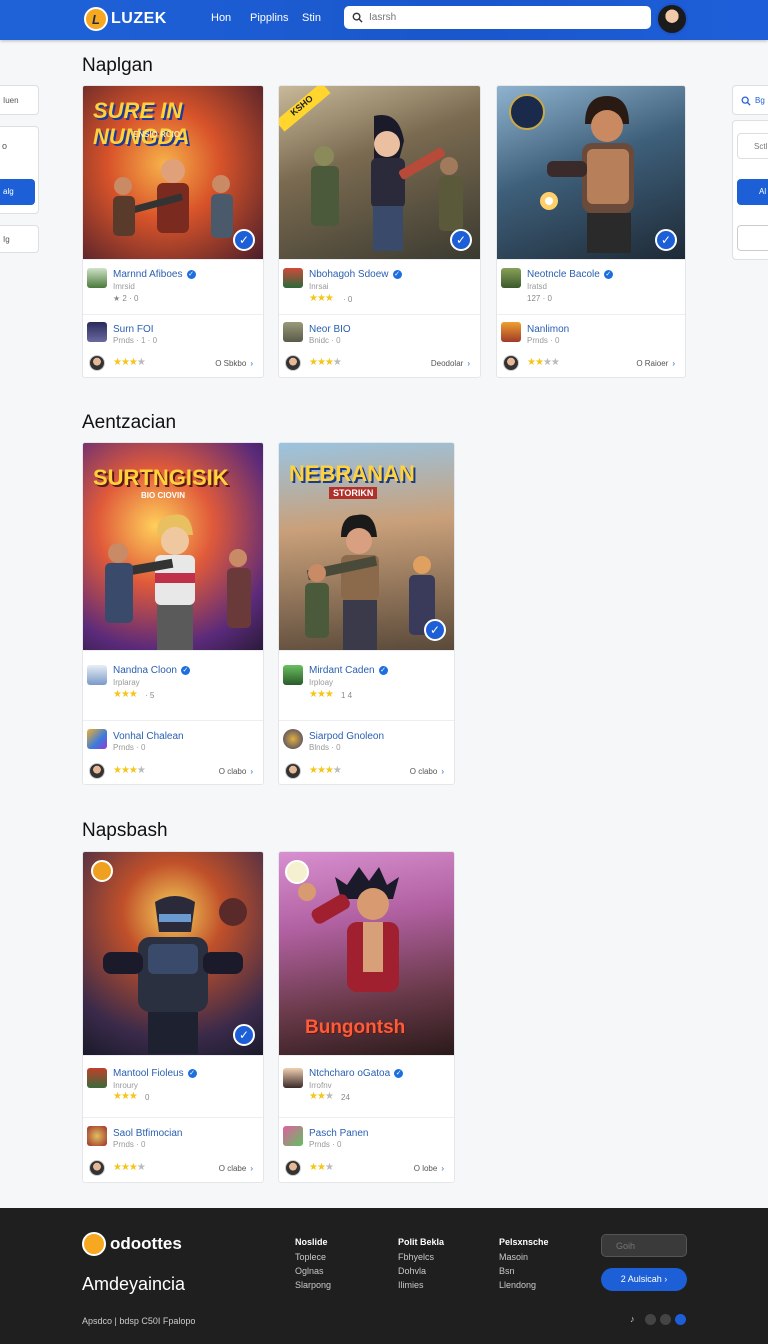 The width and height of the screenshot is (768, 1344). What do you see at coordinates (232, 1168) in the screenshot?
I see `card-action-label: O clabe` at bounding box center [232, 1168].